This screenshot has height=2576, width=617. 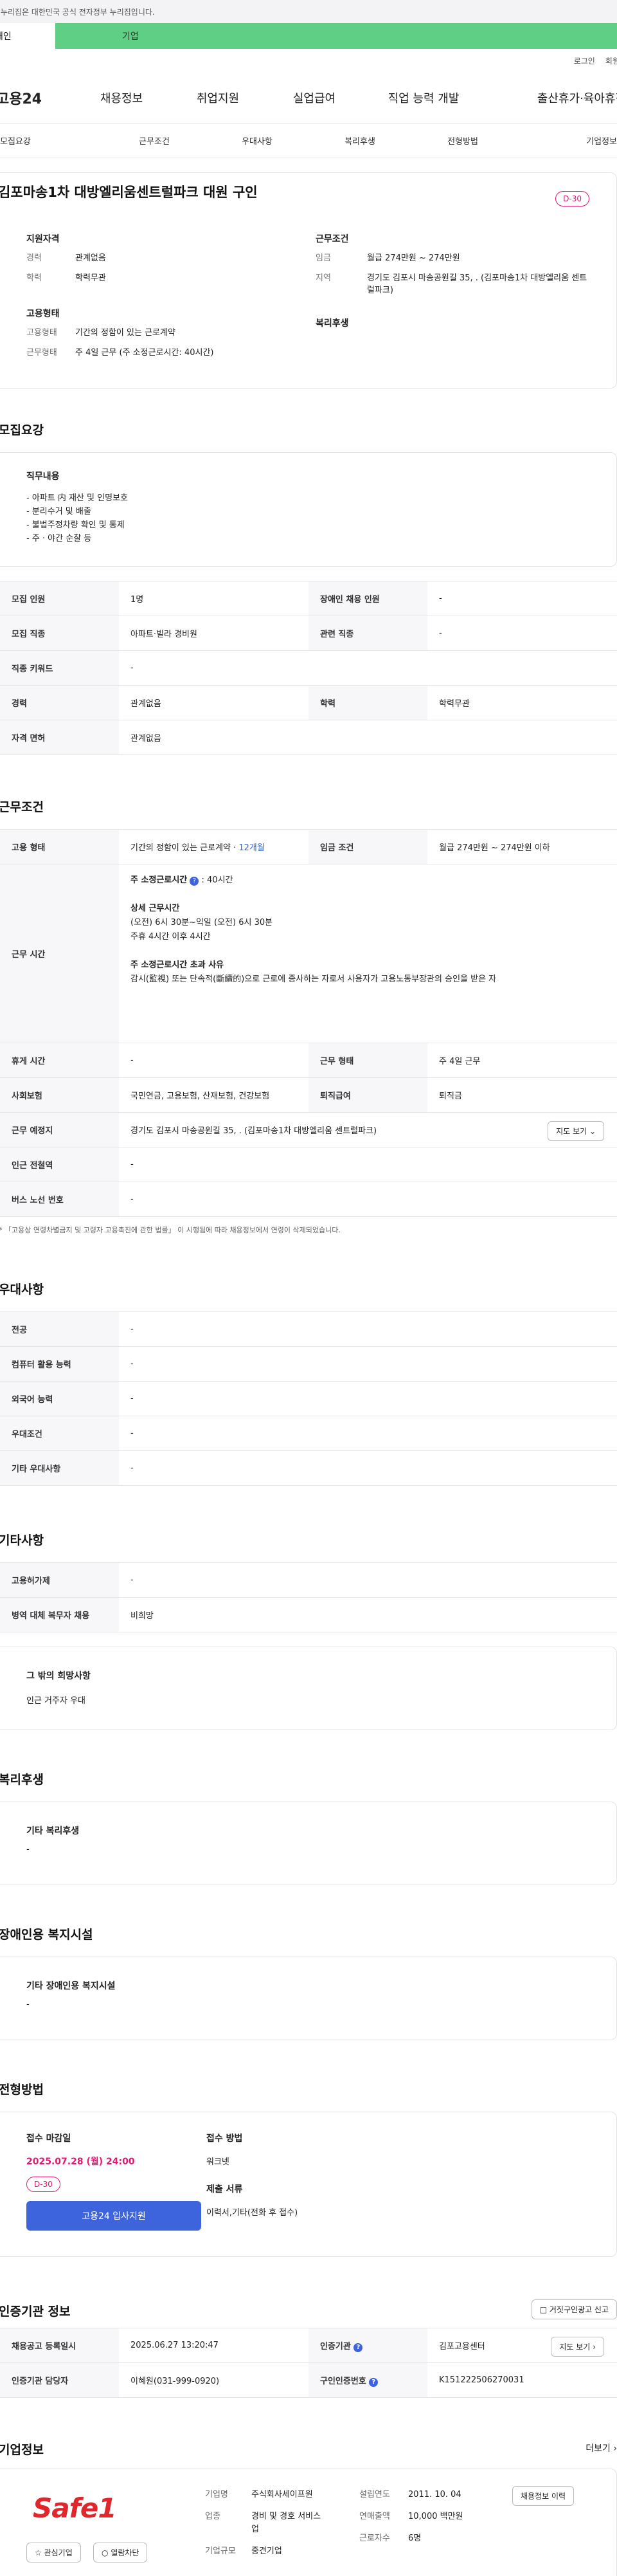 What do you see at coordinates (59, 1060) in the screenshot?
I see `table-header: 휴게 시간` at bounding box center [59, 1060].